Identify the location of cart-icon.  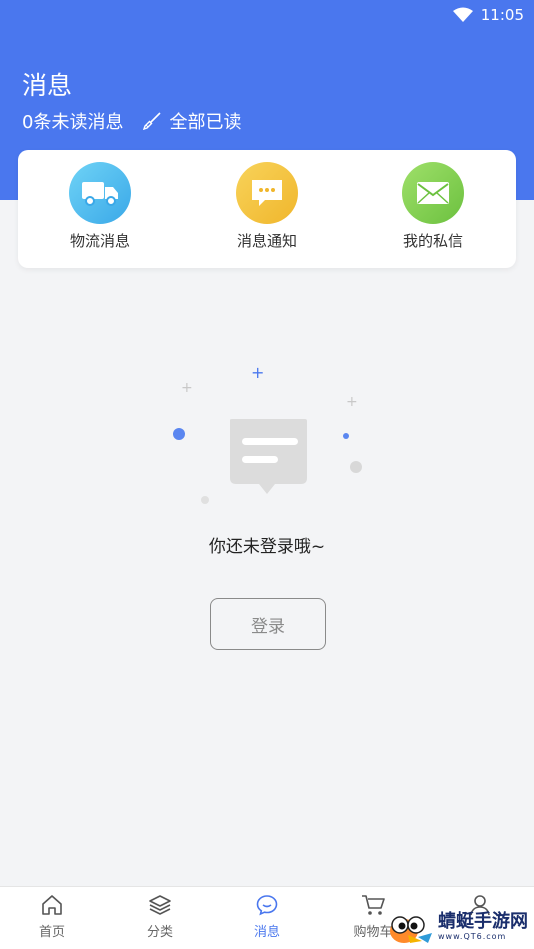
(373, 905).